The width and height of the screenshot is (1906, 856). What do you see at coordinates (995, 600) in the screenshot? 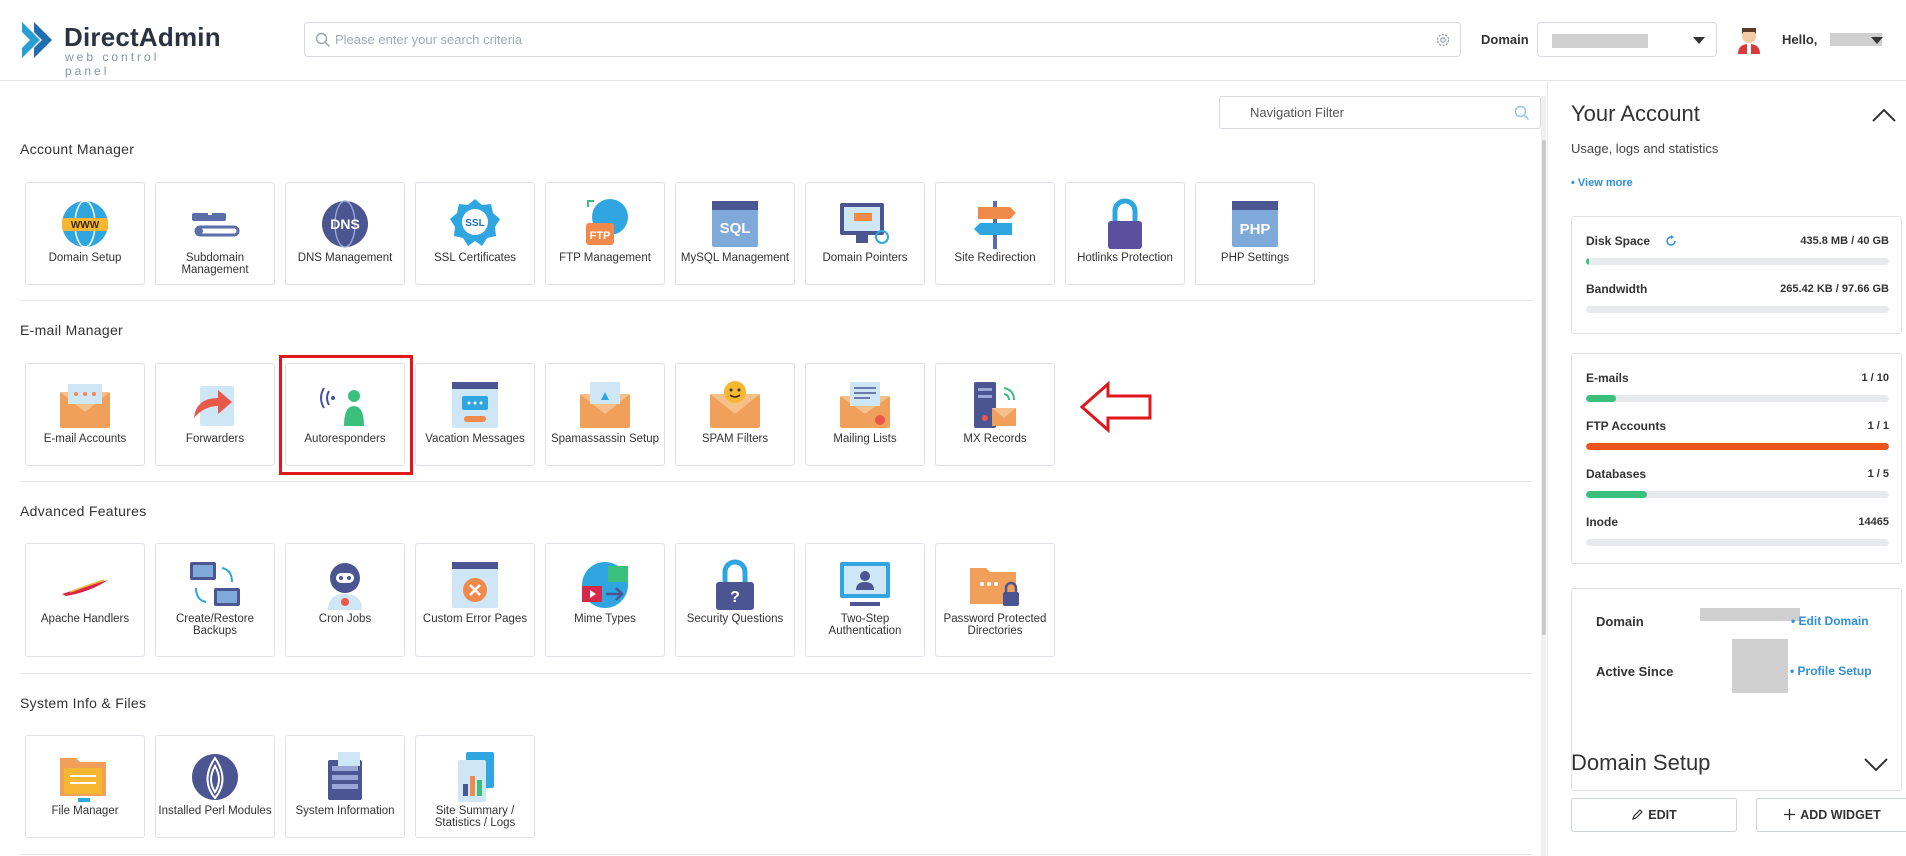
I see `tile-password-protected-directories: Password Protected Directories` at bounding box center [995, 600].